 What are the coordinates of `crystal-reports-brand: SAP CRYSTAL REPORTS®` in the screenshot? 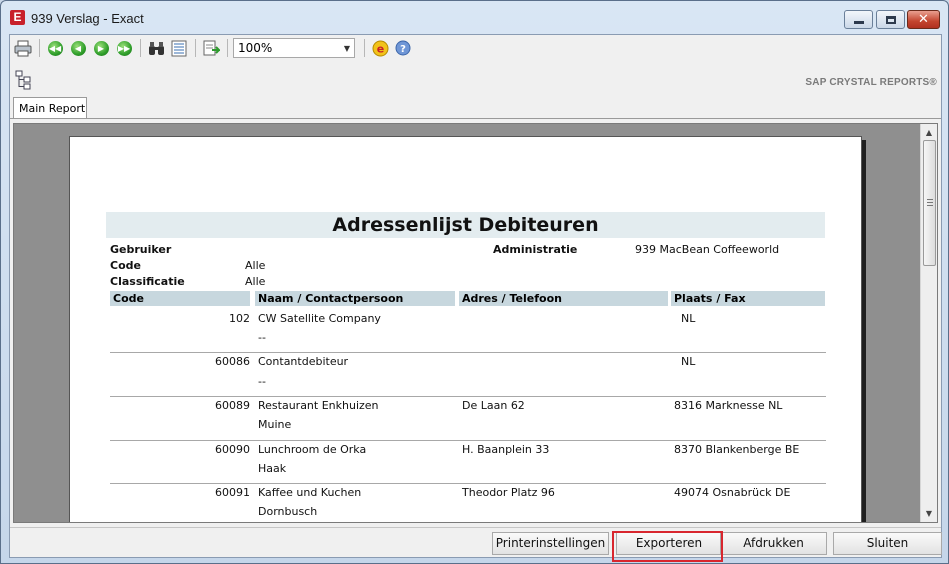 It's located at (871, 82).